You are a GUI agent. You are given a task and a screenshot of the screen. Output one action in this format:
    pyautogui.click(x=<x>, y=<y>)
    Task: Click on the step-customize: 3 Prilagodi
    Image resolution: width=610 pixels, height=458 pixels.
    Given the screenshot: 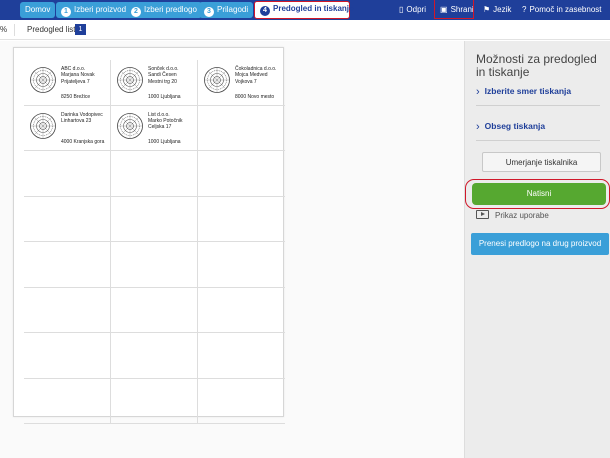 What is the action you would take?
    pyautogui.click(x=226, y=10)
    